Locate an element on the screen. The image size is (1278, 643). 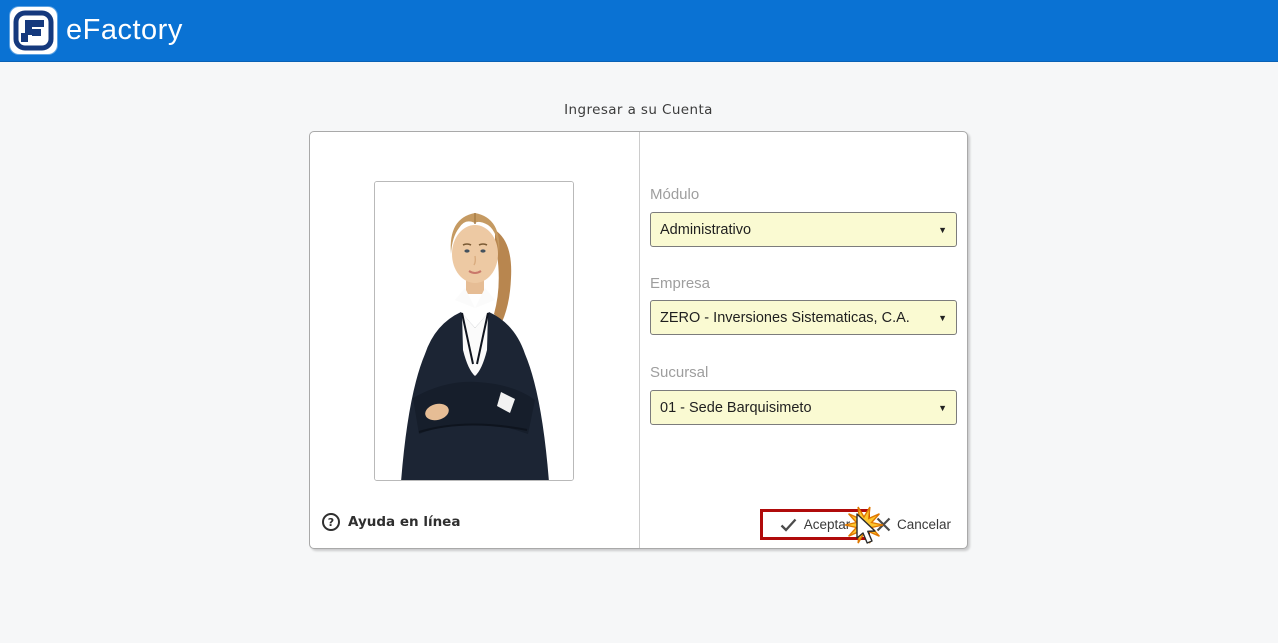
question-circle-icon: ? is located at coordinates (331, 522).